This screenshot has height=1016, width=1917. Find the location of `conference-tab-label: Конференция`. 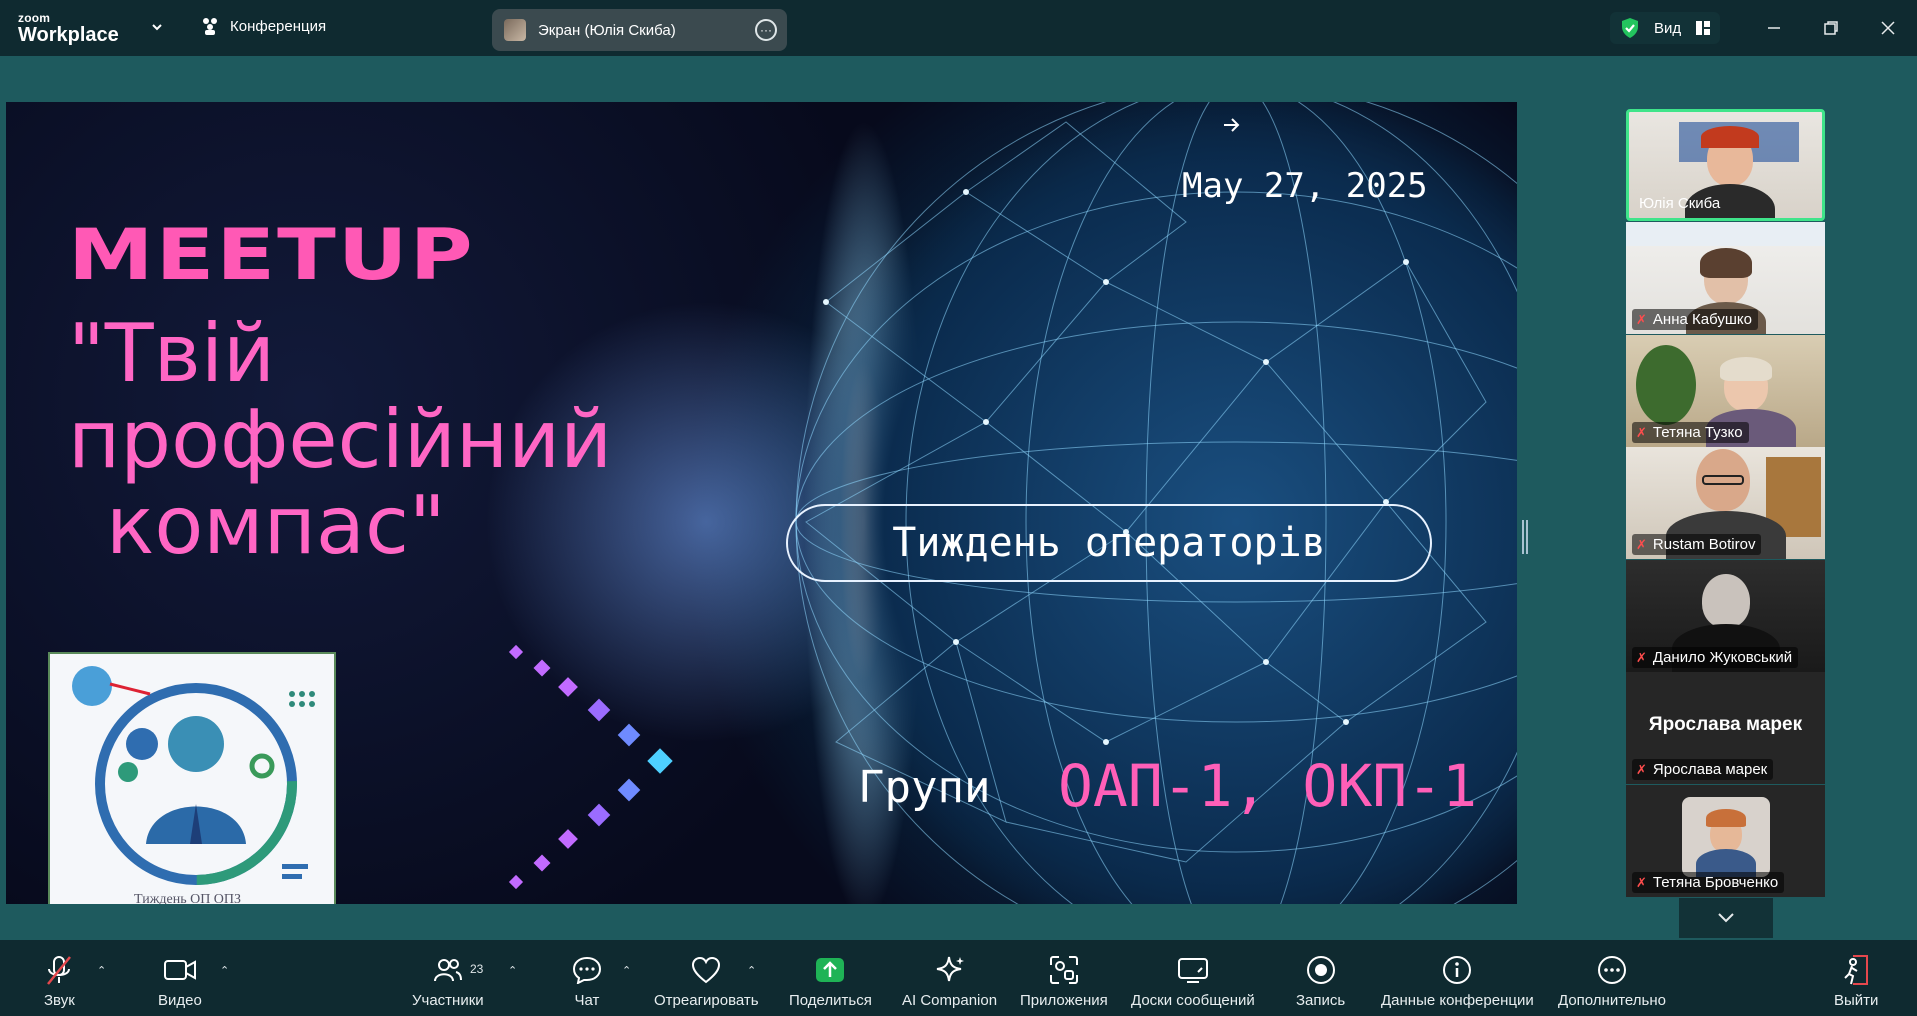

conference-tab-label: Конференция is located at coordinates (278, 26).